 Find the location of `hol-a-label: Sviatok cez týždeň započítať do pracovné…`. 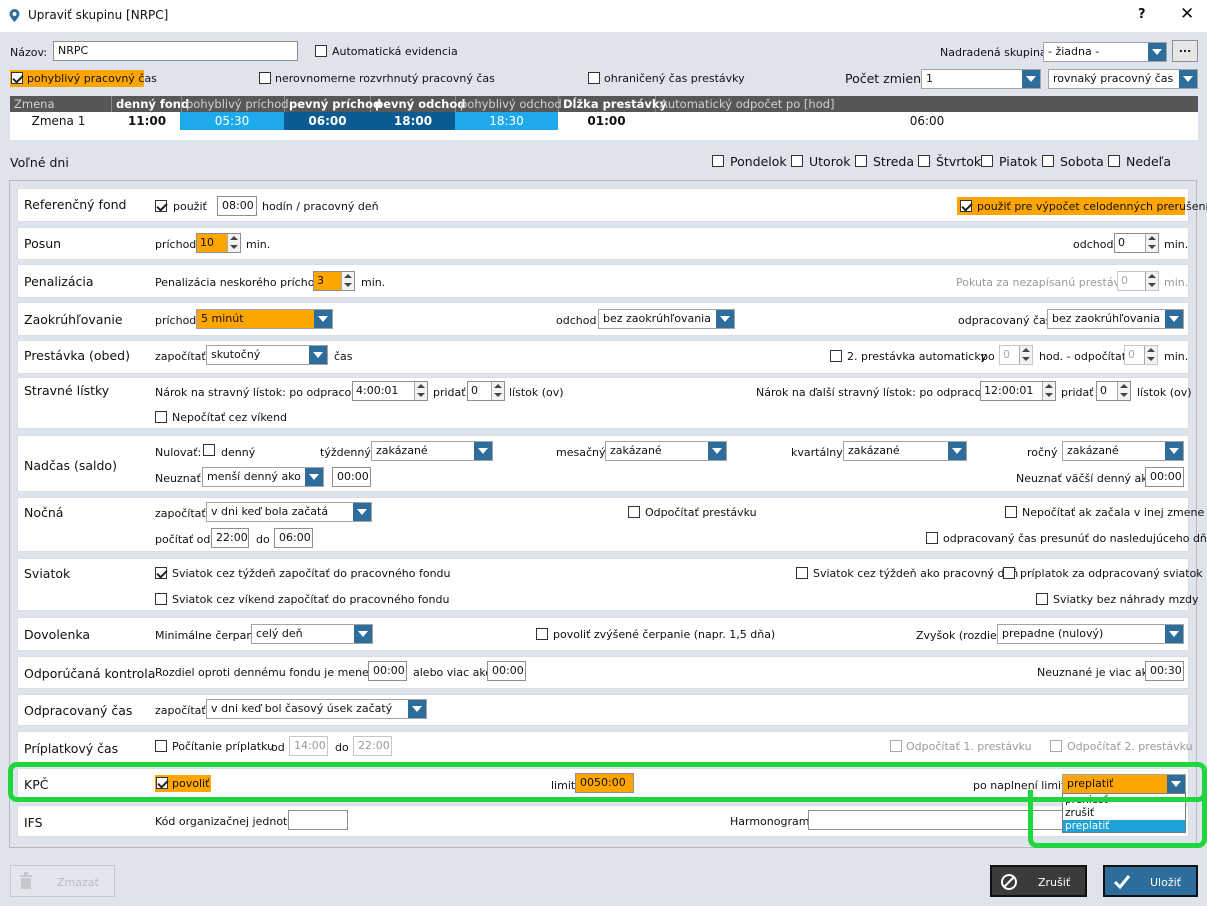

hol-a-label: Sviatok cez týždeň započítať do pracovné… is located at coordinates (311, 573).